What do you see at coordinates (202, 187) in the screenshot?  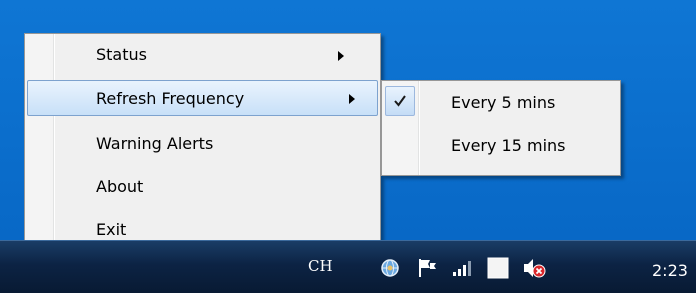 I see `menu-item-about: About` at bounding box center [202, 187].